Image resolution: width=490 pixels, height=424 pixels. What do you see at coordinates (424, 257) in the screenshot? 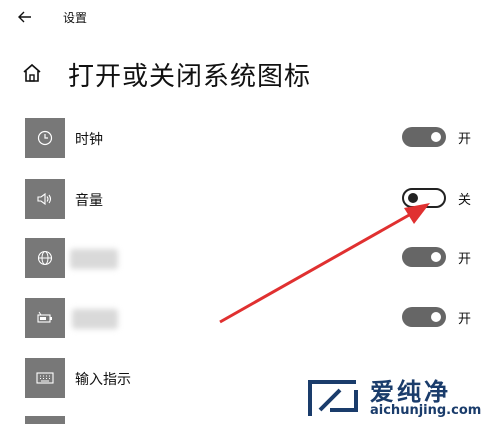
I see `network-toggle` at bounding box center [424, 257].